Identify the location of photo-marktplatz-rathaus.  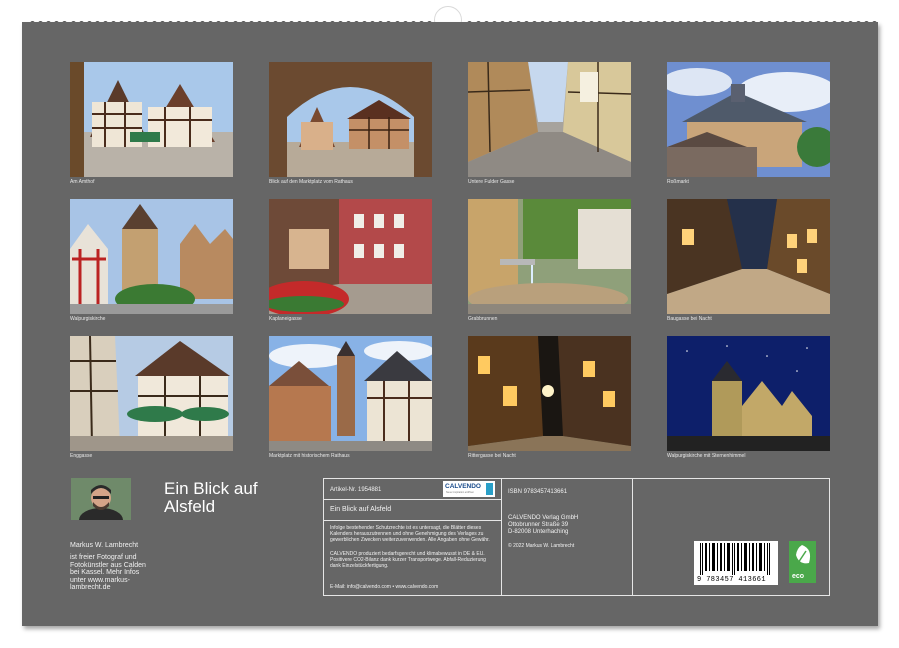
(350, 119).